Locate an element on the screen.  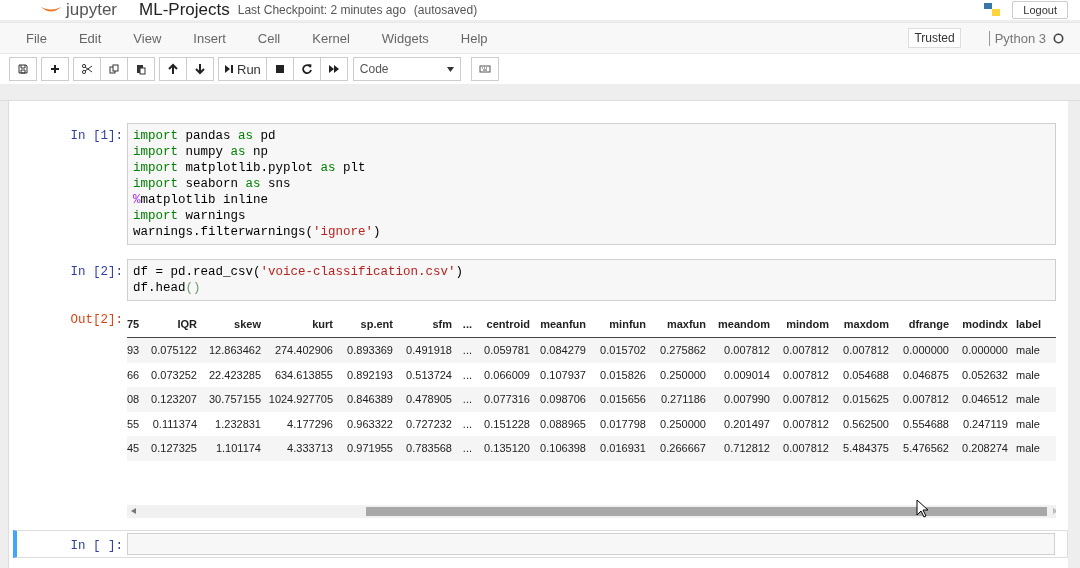
table-cell-text: 66 is located at coordinates (134, 374).